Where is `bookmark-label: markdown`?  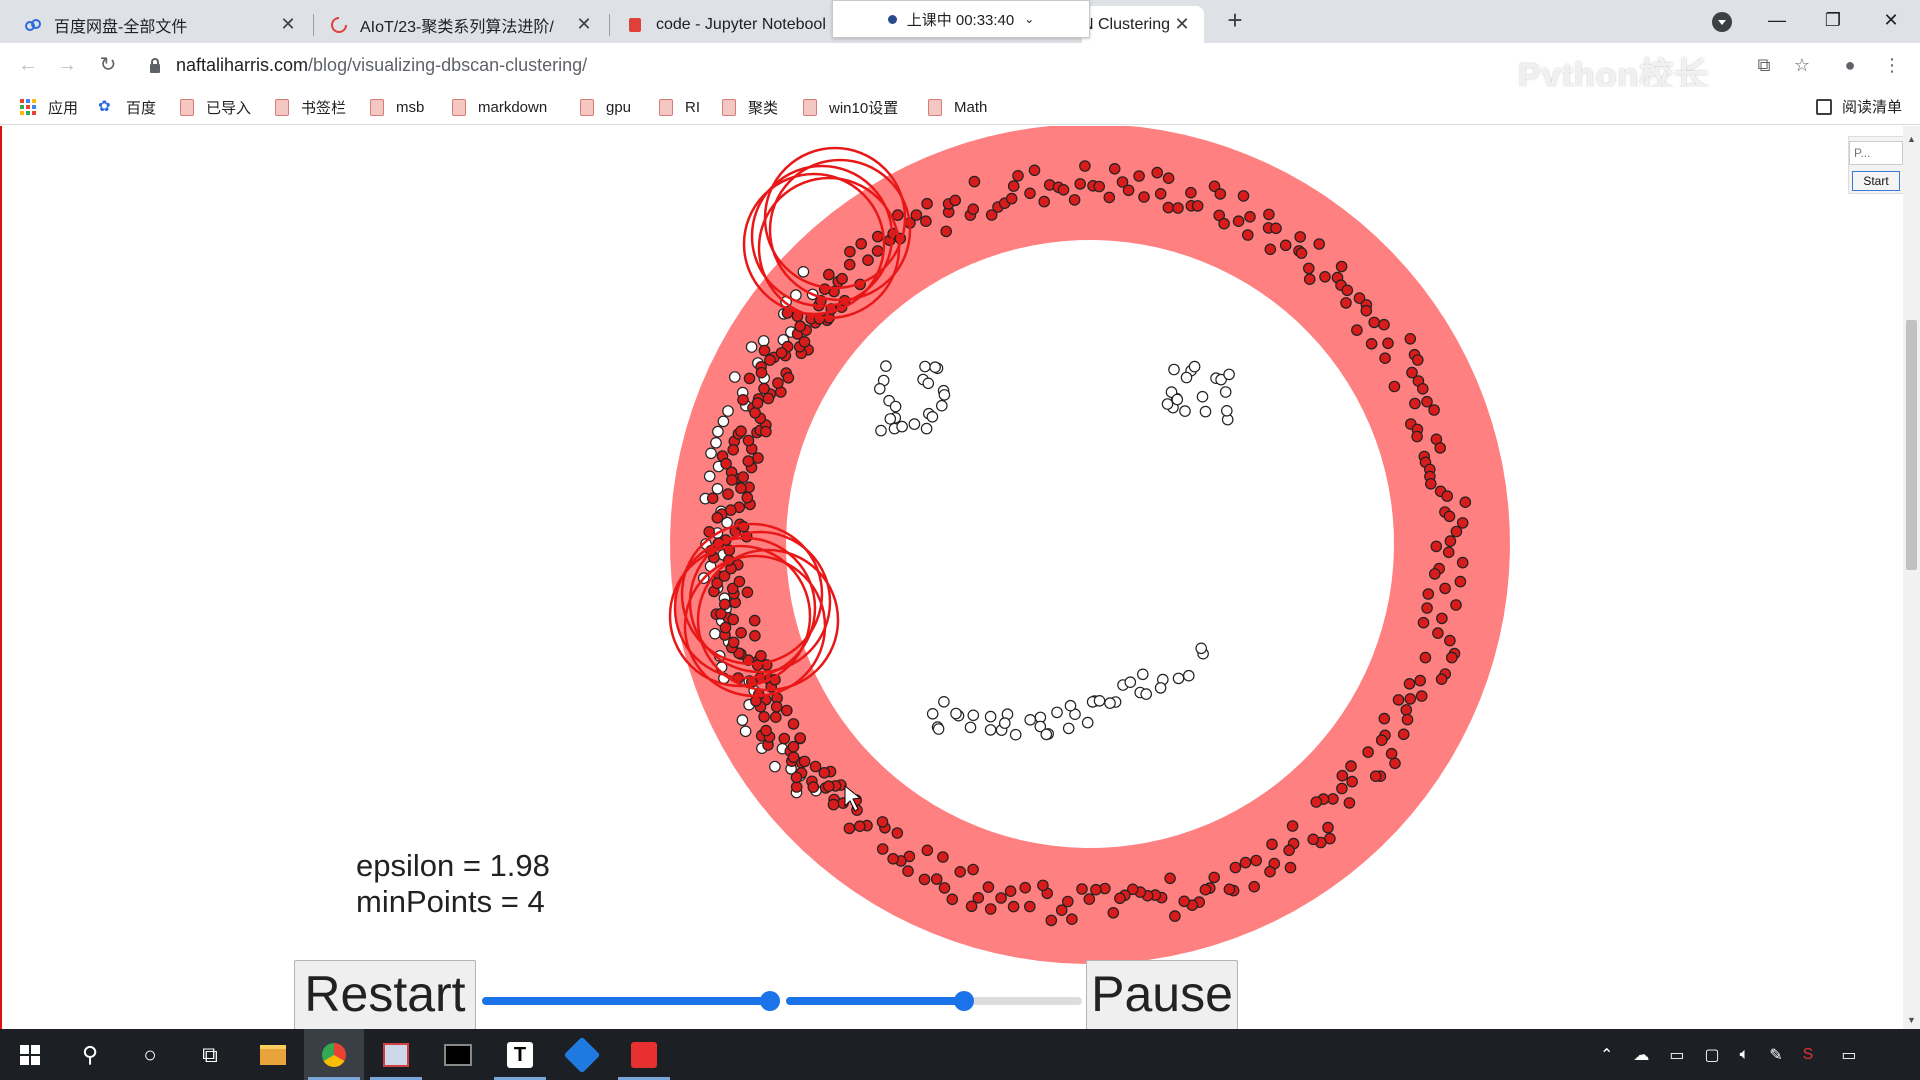
bookmark-label: markdown is located at coordinates (513, 107).